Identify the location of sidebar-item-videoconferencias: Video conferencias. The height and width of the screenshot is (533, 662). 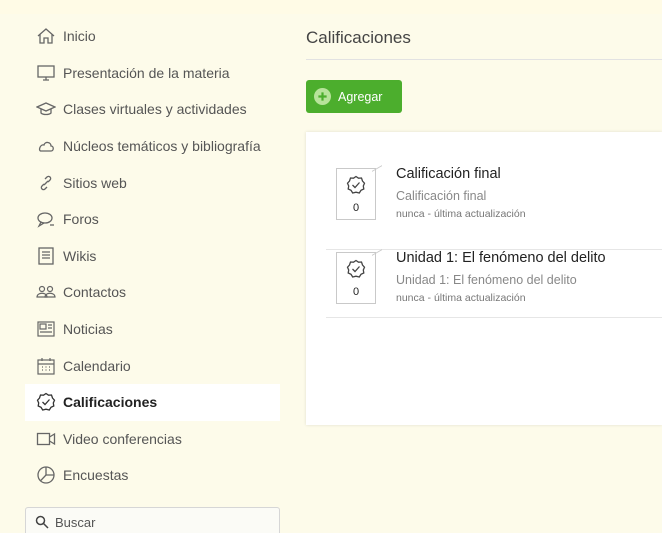
(152, 439).